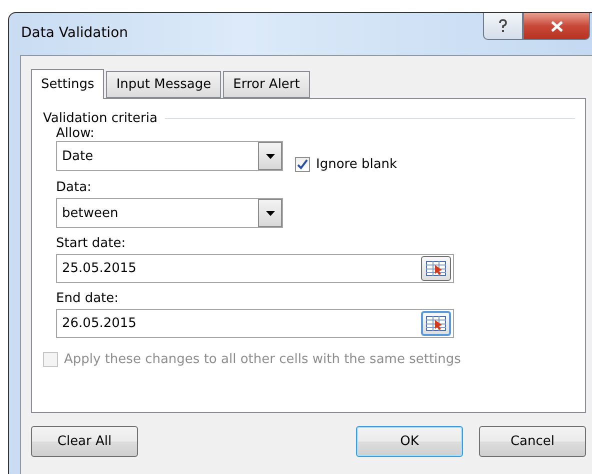 This screenshot has width=592, height=474. I want to click on dropdown-value: Date, so click(77, 156).